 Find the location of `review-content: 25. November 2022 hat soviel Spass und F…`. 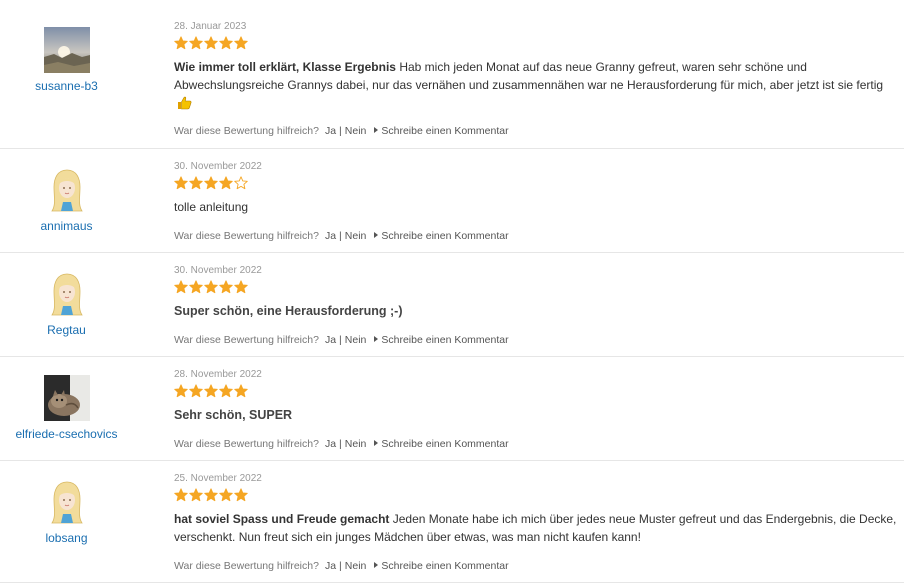

review-content: 25. November 2022 hat soviel Spass und F… is located at coordinates (536, 509).